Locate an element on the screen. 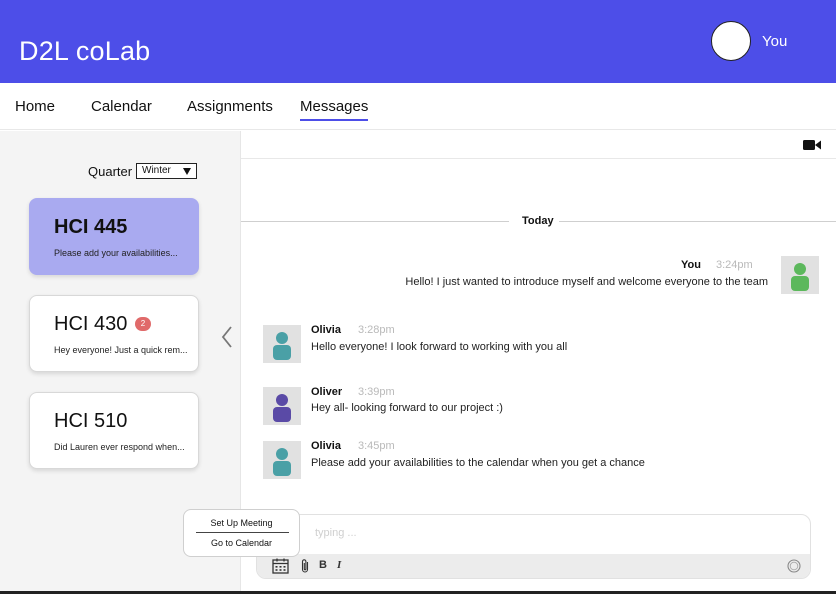  message-time: 3:45pm is located at coordinates (376, 446).